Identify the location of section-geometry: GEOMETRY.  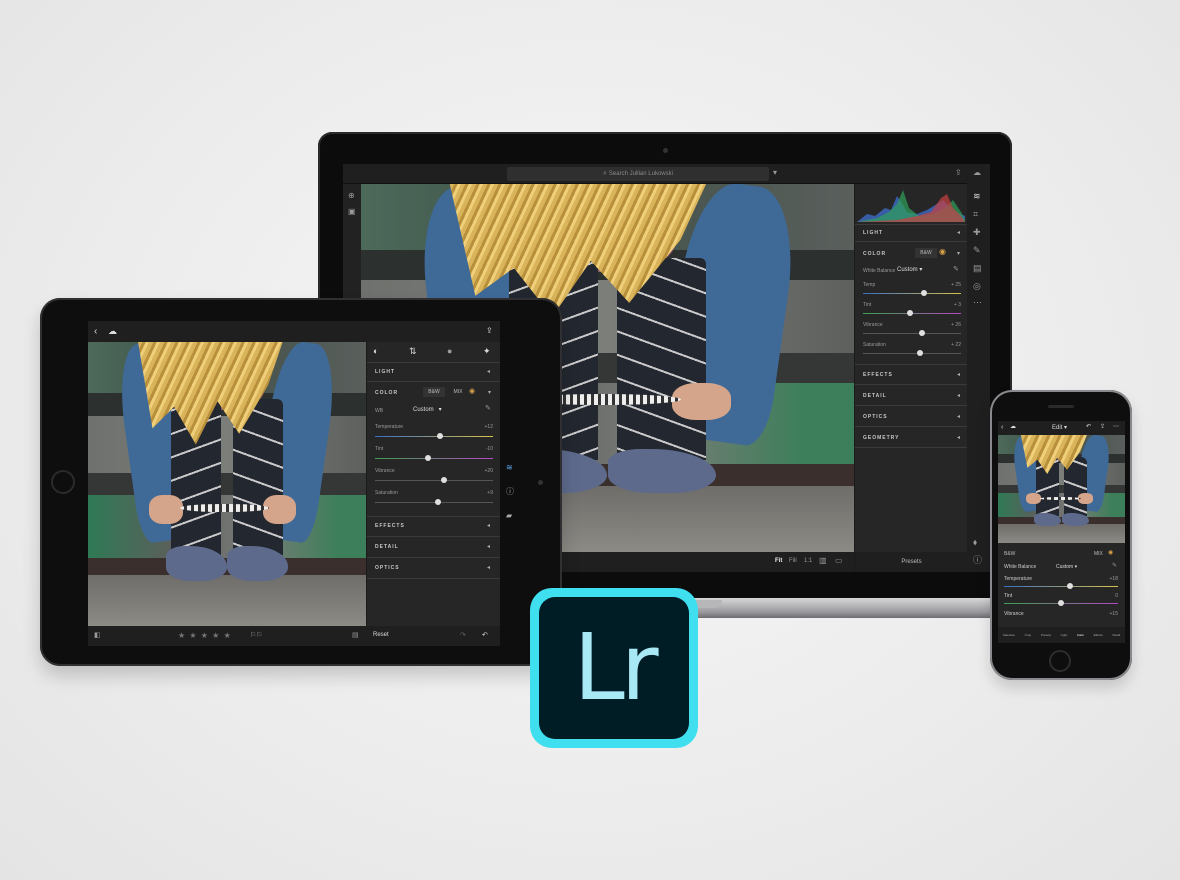
(881, 438).